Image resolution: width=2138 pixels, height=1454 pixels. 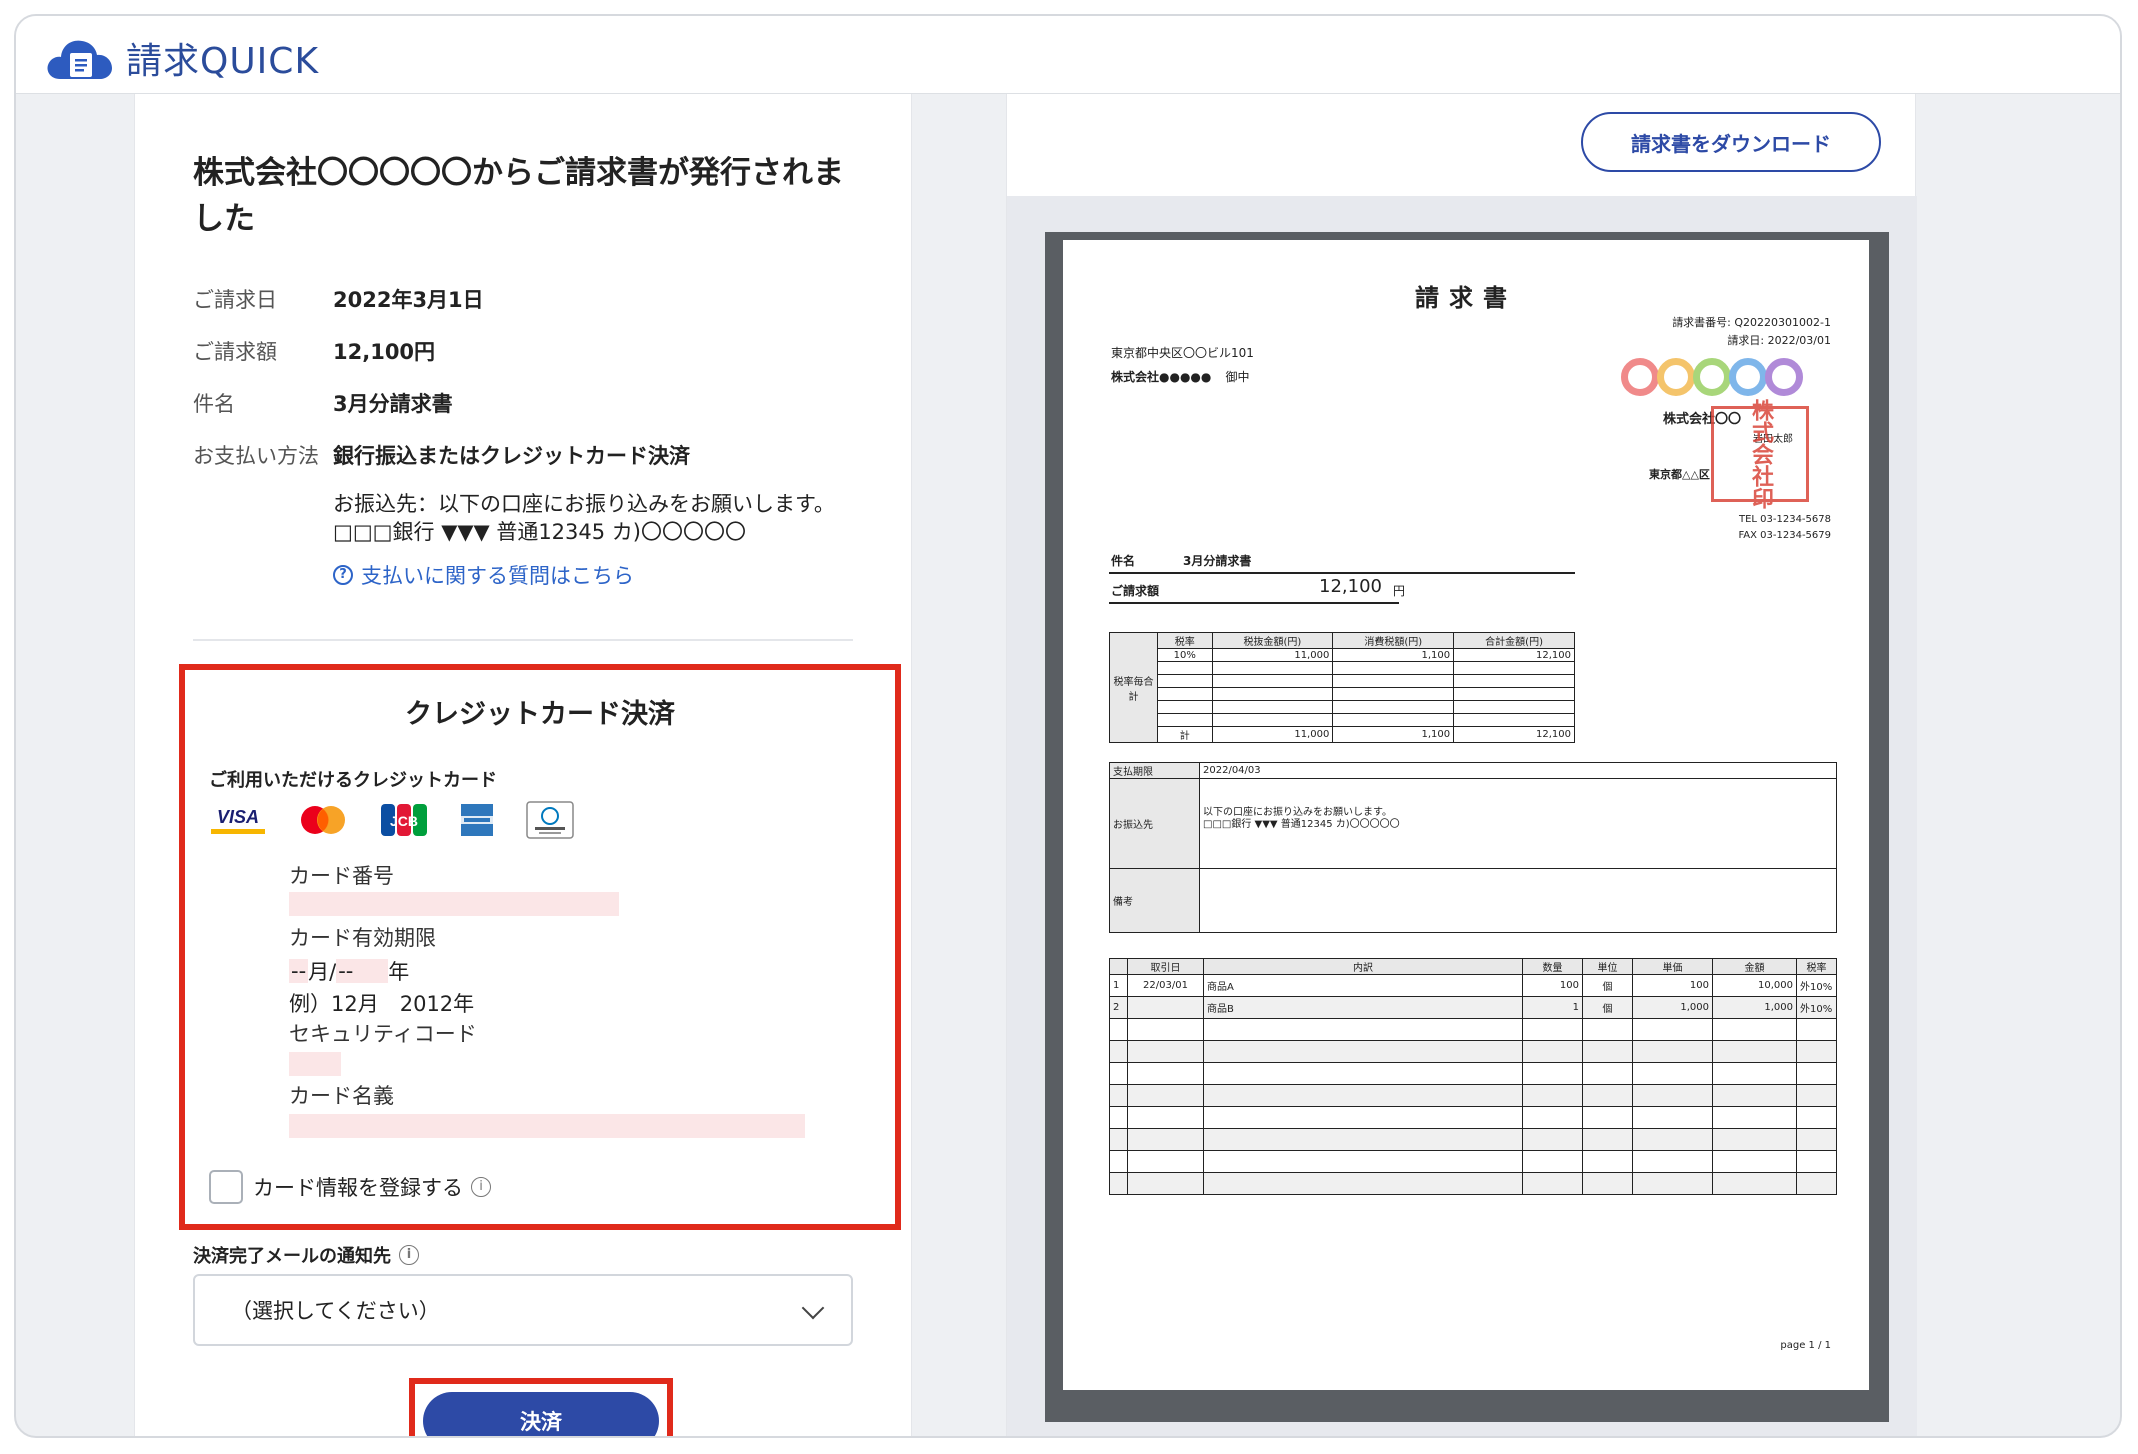 I want to click on chevron-down-icon, so click(x=813, y=1308).